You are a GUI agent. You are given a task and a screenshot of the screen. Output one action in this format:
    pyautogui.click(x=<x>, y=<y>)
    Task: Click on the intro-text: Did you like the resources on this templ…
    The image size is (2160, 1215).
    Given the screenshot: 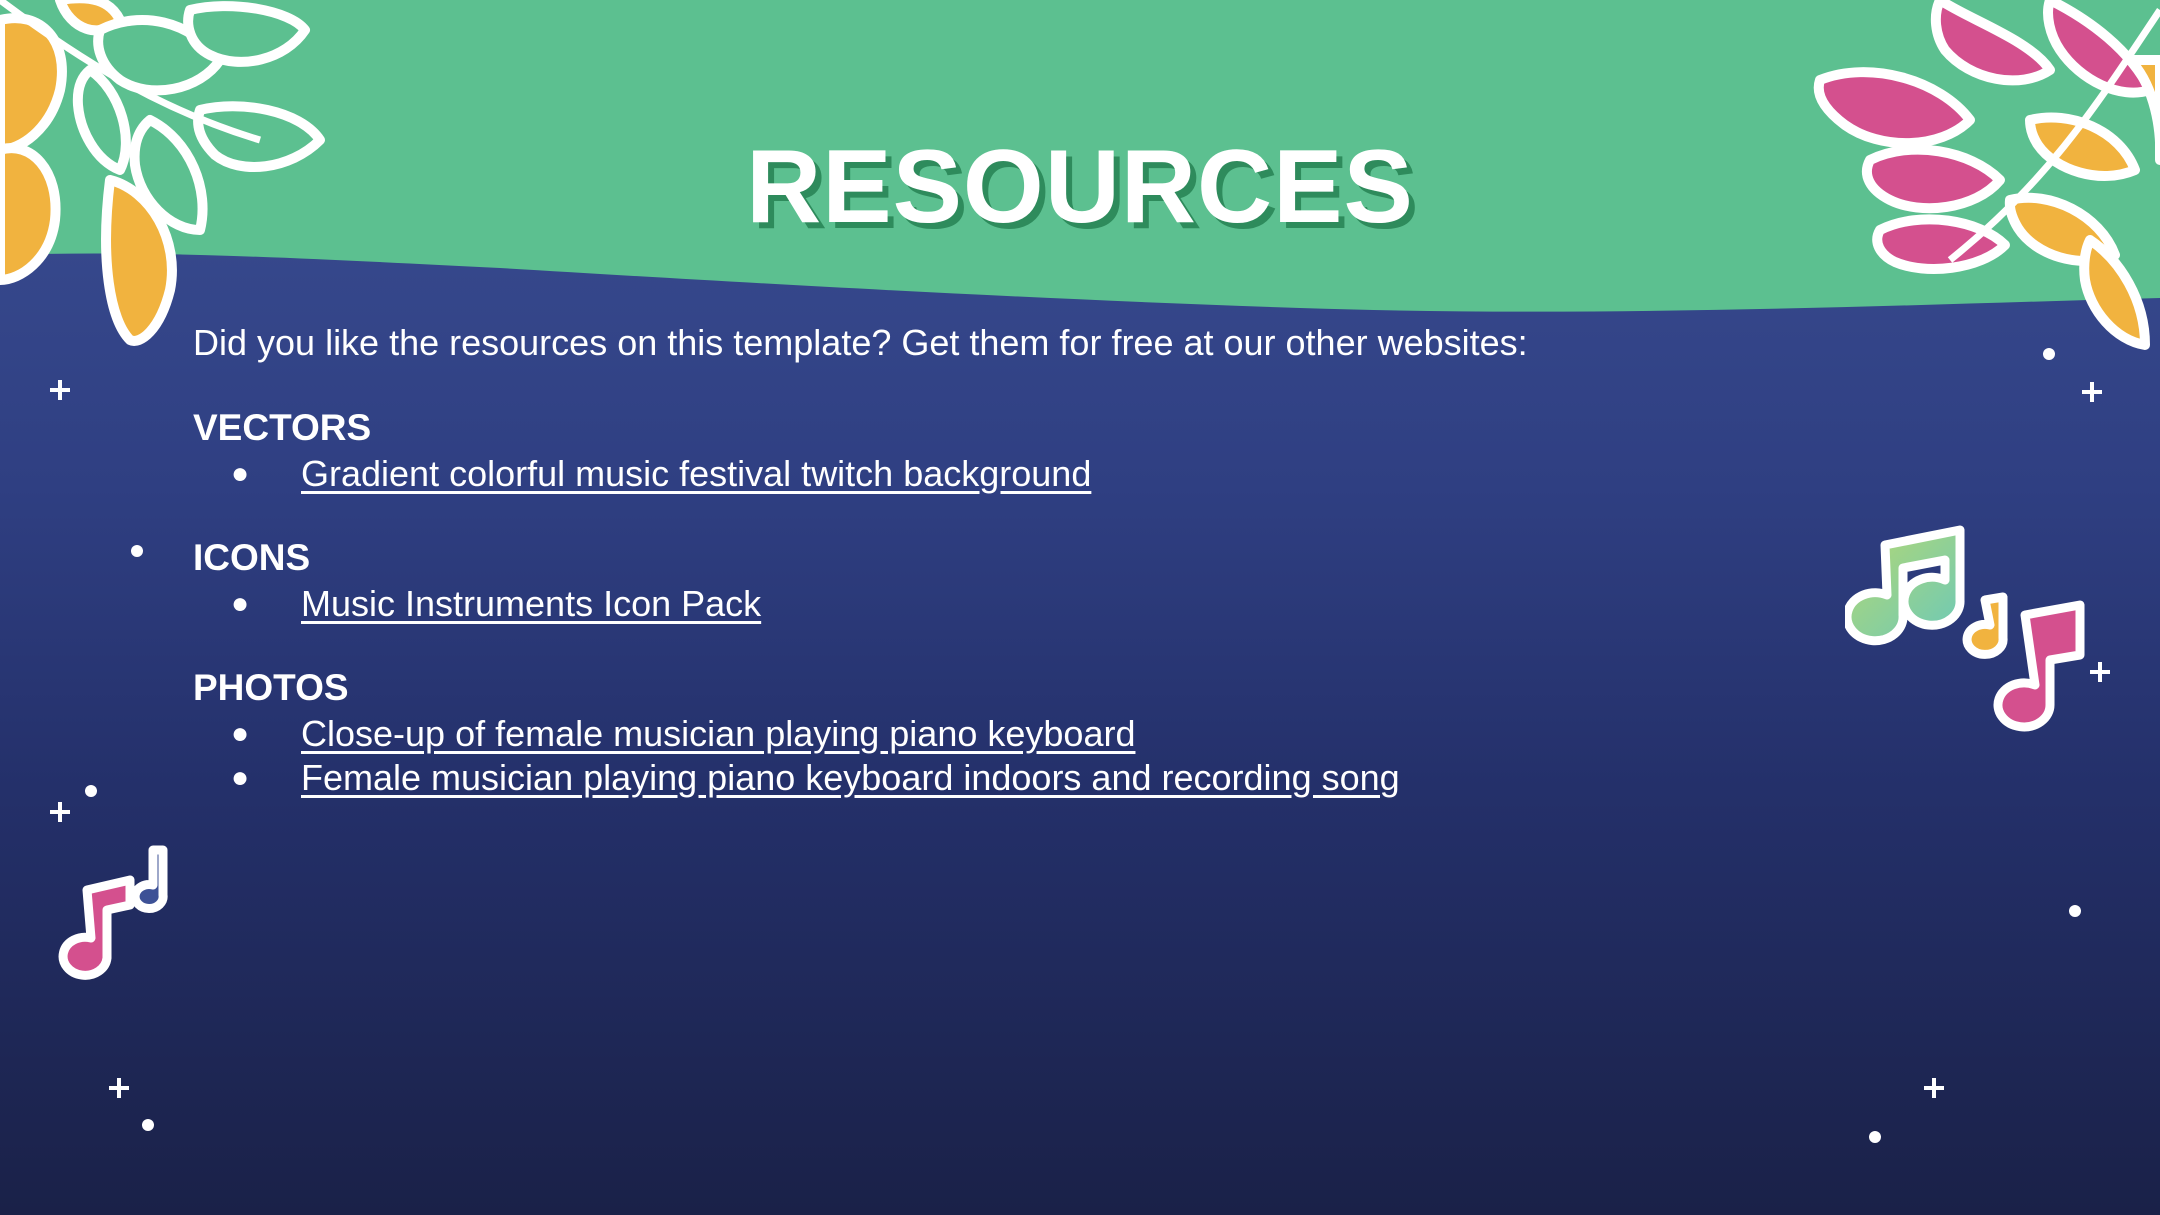 What is the action you would take?
    pyautogui.click(x=860, y=342)
    